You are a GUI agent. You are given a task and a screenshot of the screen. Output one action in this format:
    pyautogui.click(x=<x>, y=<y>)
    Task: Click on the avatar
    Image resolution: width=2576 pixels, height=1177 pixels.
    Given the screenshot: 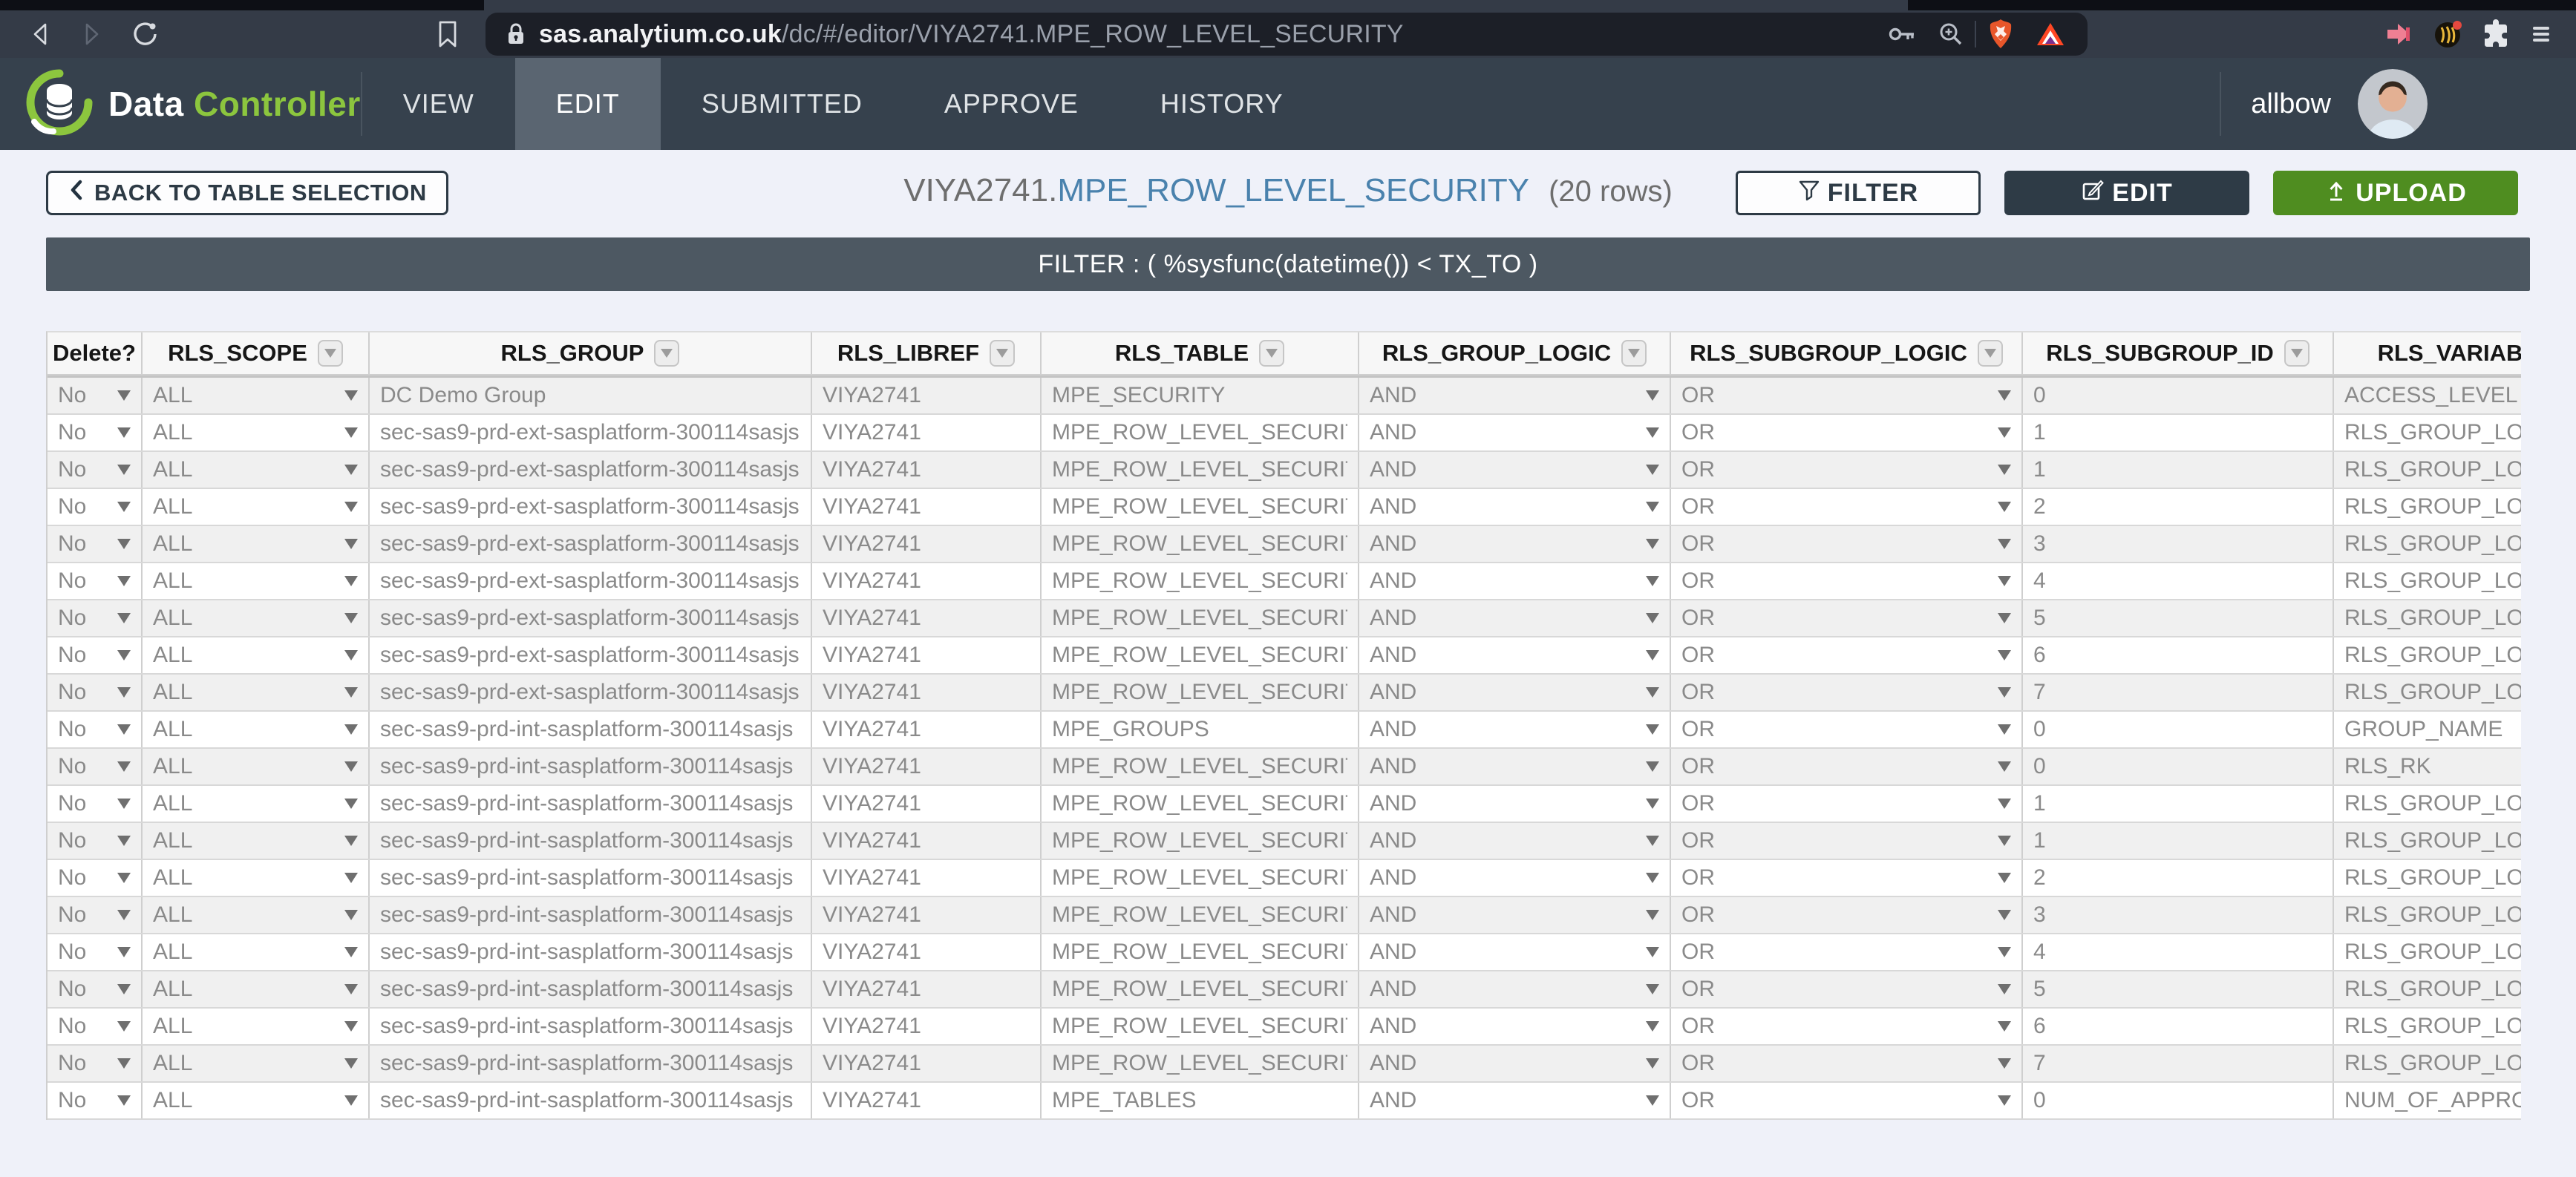 What is the action you would take?
    pyautogui.click(x=2393, y=104)
    